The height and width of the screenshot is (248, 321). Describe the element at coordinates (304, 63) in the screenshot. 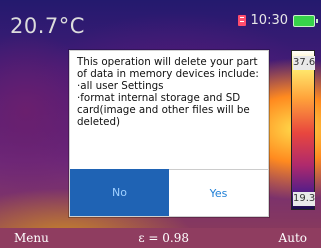

I see `scale-max-label: 37.6` at that location.